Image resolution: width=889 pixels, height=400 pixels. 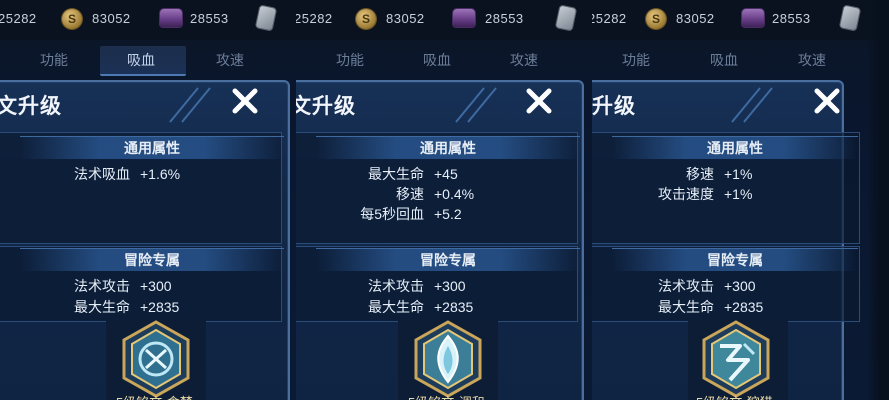 What do you see at coordinates (413, 174) in the screenshot?
I see `stat-row: 最大生命 +45` at bounding box center [413, 174].